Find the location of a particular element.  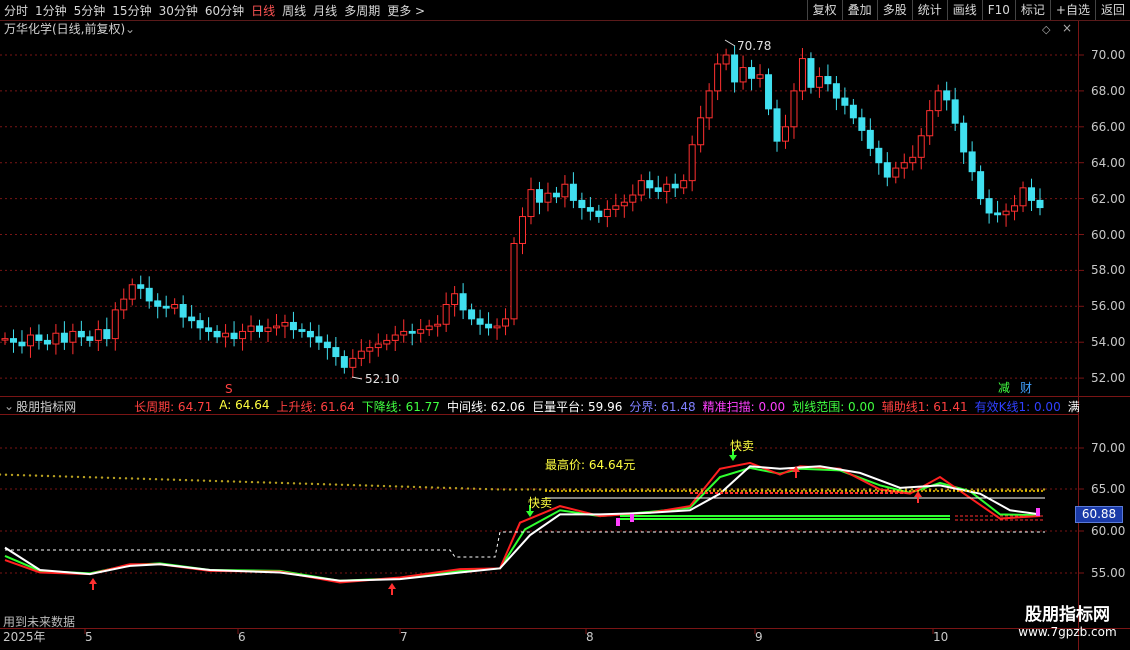

period-tab: 30分钟 is located at coordinates (178, 10).